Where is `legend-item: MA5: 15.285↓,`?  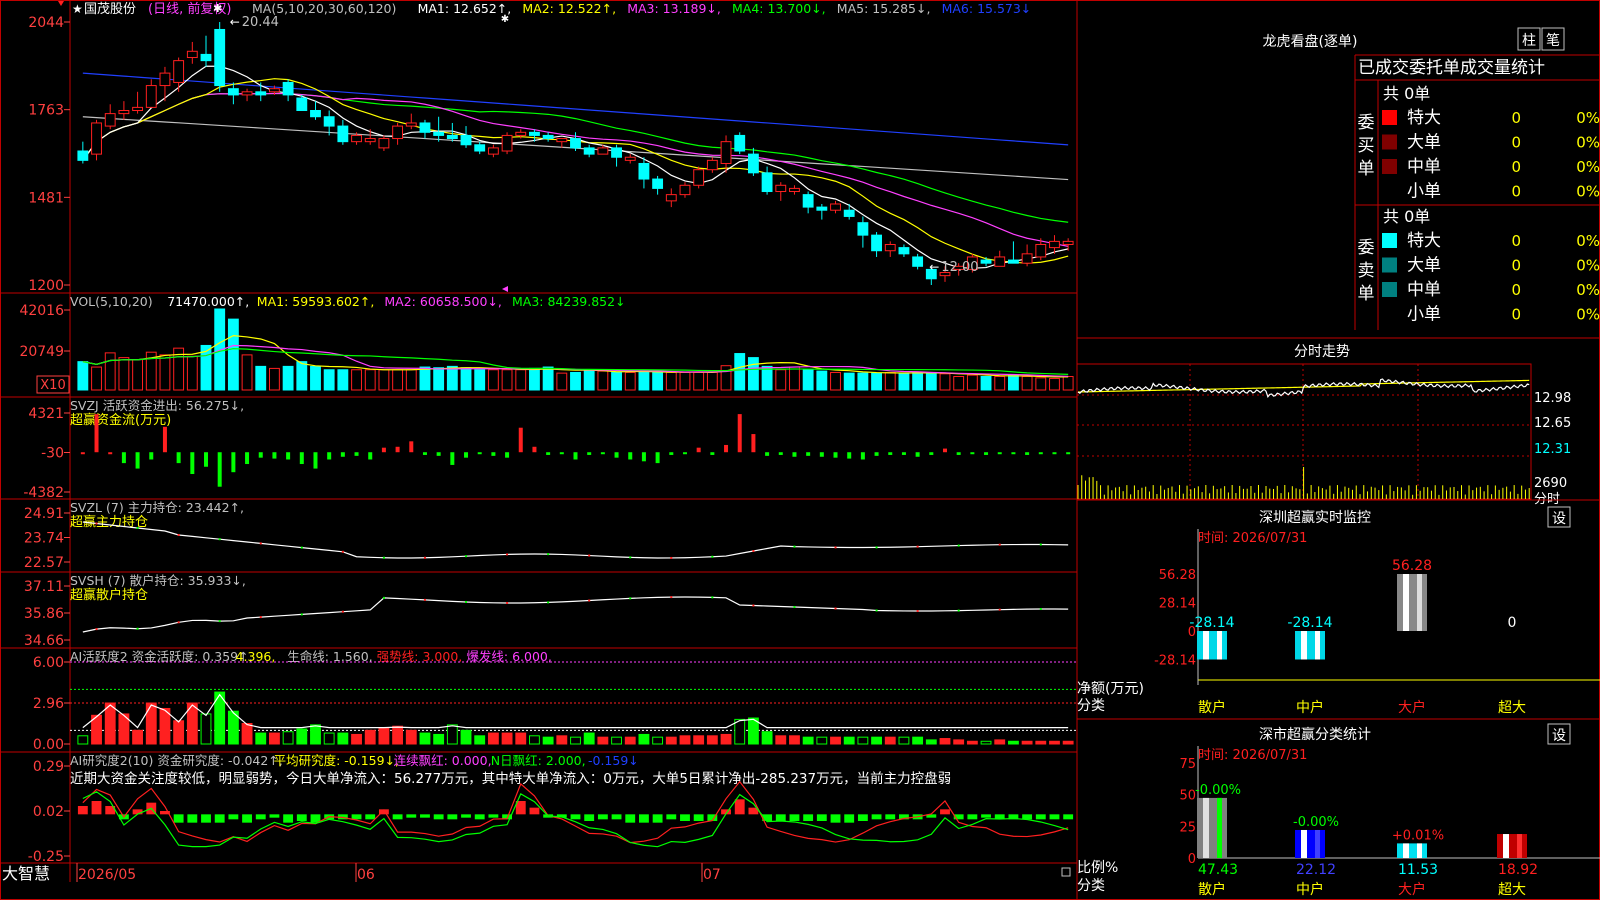
legend-item: MA5: 15.285↓, is located at coordinates (884, 8).